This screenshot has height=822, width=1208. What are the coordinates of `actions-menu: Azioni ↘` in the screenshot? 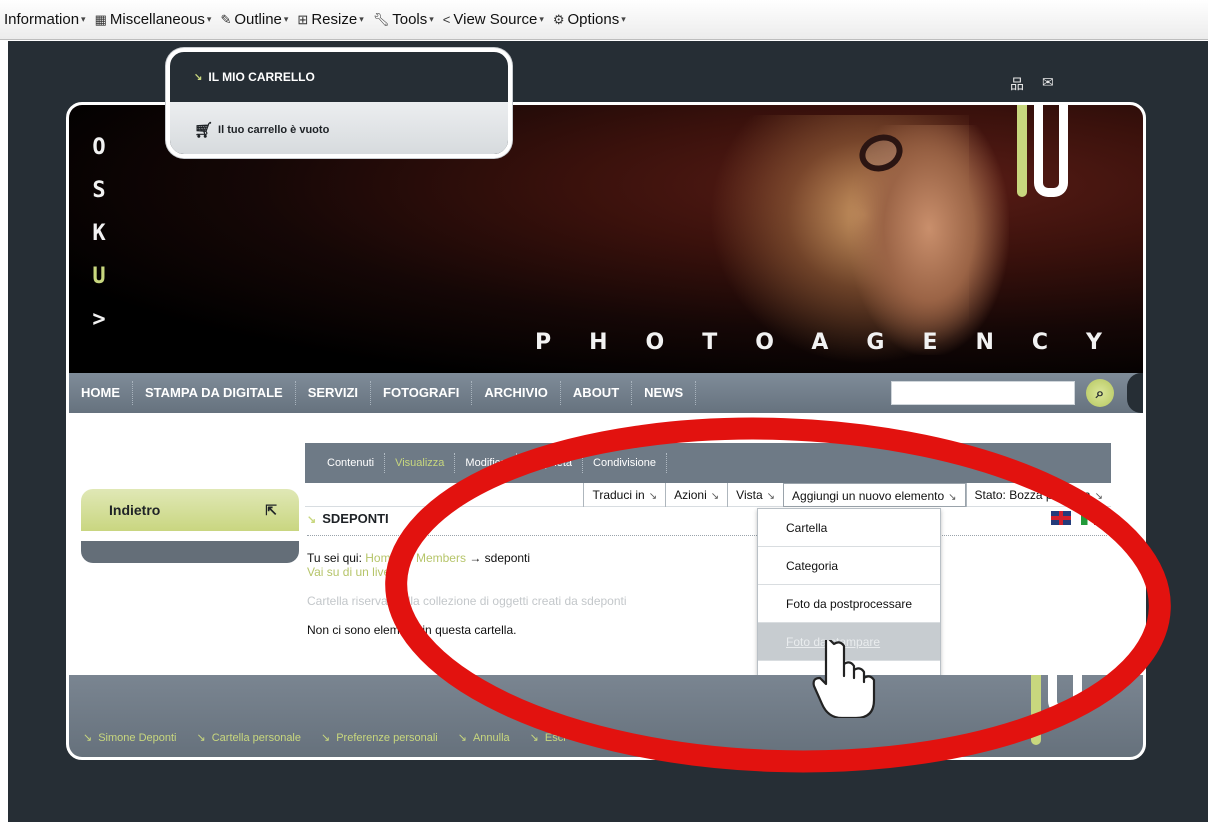 It's located at (696, 494).